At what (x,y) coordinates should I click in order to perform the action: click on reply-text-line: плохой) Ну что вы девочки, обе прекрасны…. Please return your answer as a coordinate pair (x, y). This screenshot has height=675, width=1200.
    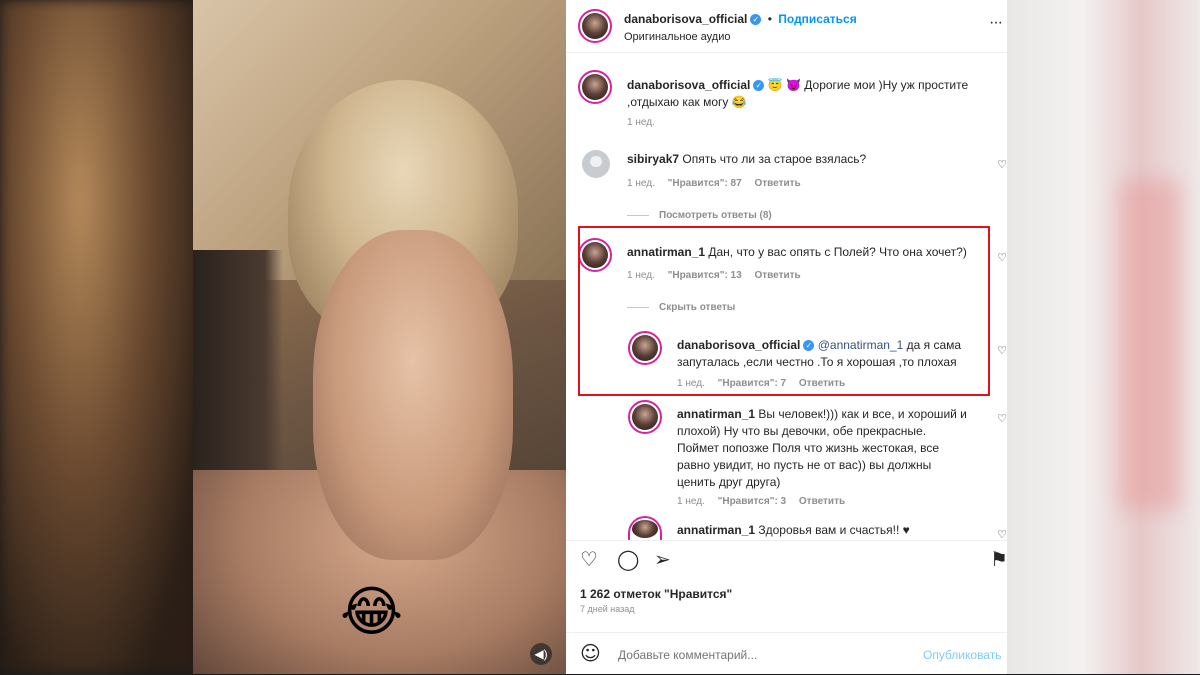
    Looking at the image, I should click on (802, 431).